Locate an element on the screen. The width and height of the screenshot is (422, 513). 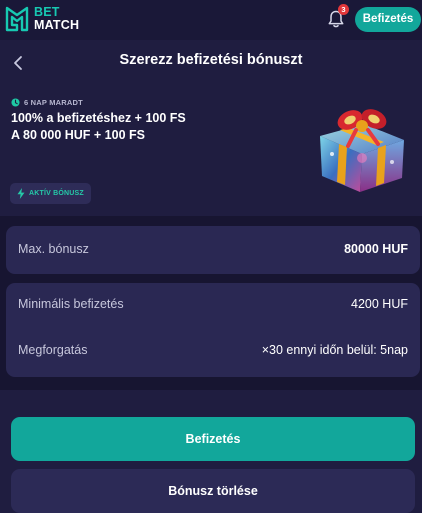
active-bonus-text: AKTÍV BÓNUSZ is located at coordinates (56, 193).